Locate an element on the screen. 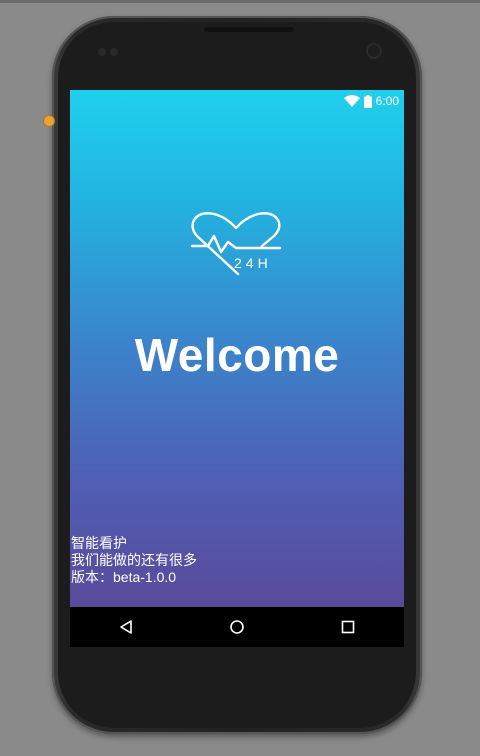 The height and width of the screenshot is (756, 480). light-sensor is located at coordinates (114, 52).